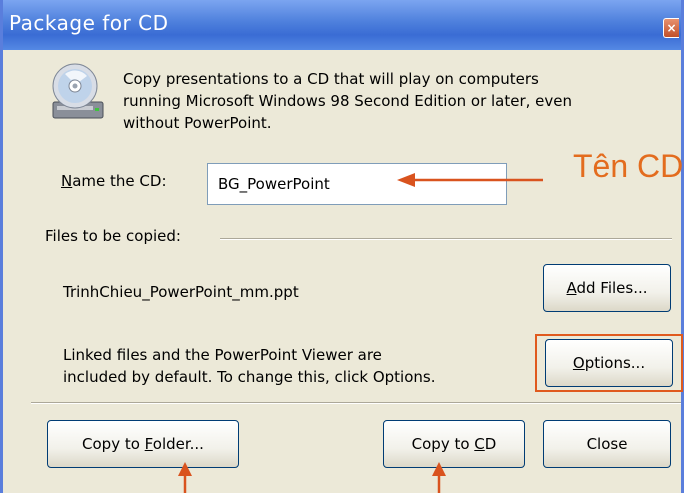  What do you see at coordinates (342, 25) in the screenshot?
I see `title-bar: Package for CD ×` at bounding box center [342, 25].